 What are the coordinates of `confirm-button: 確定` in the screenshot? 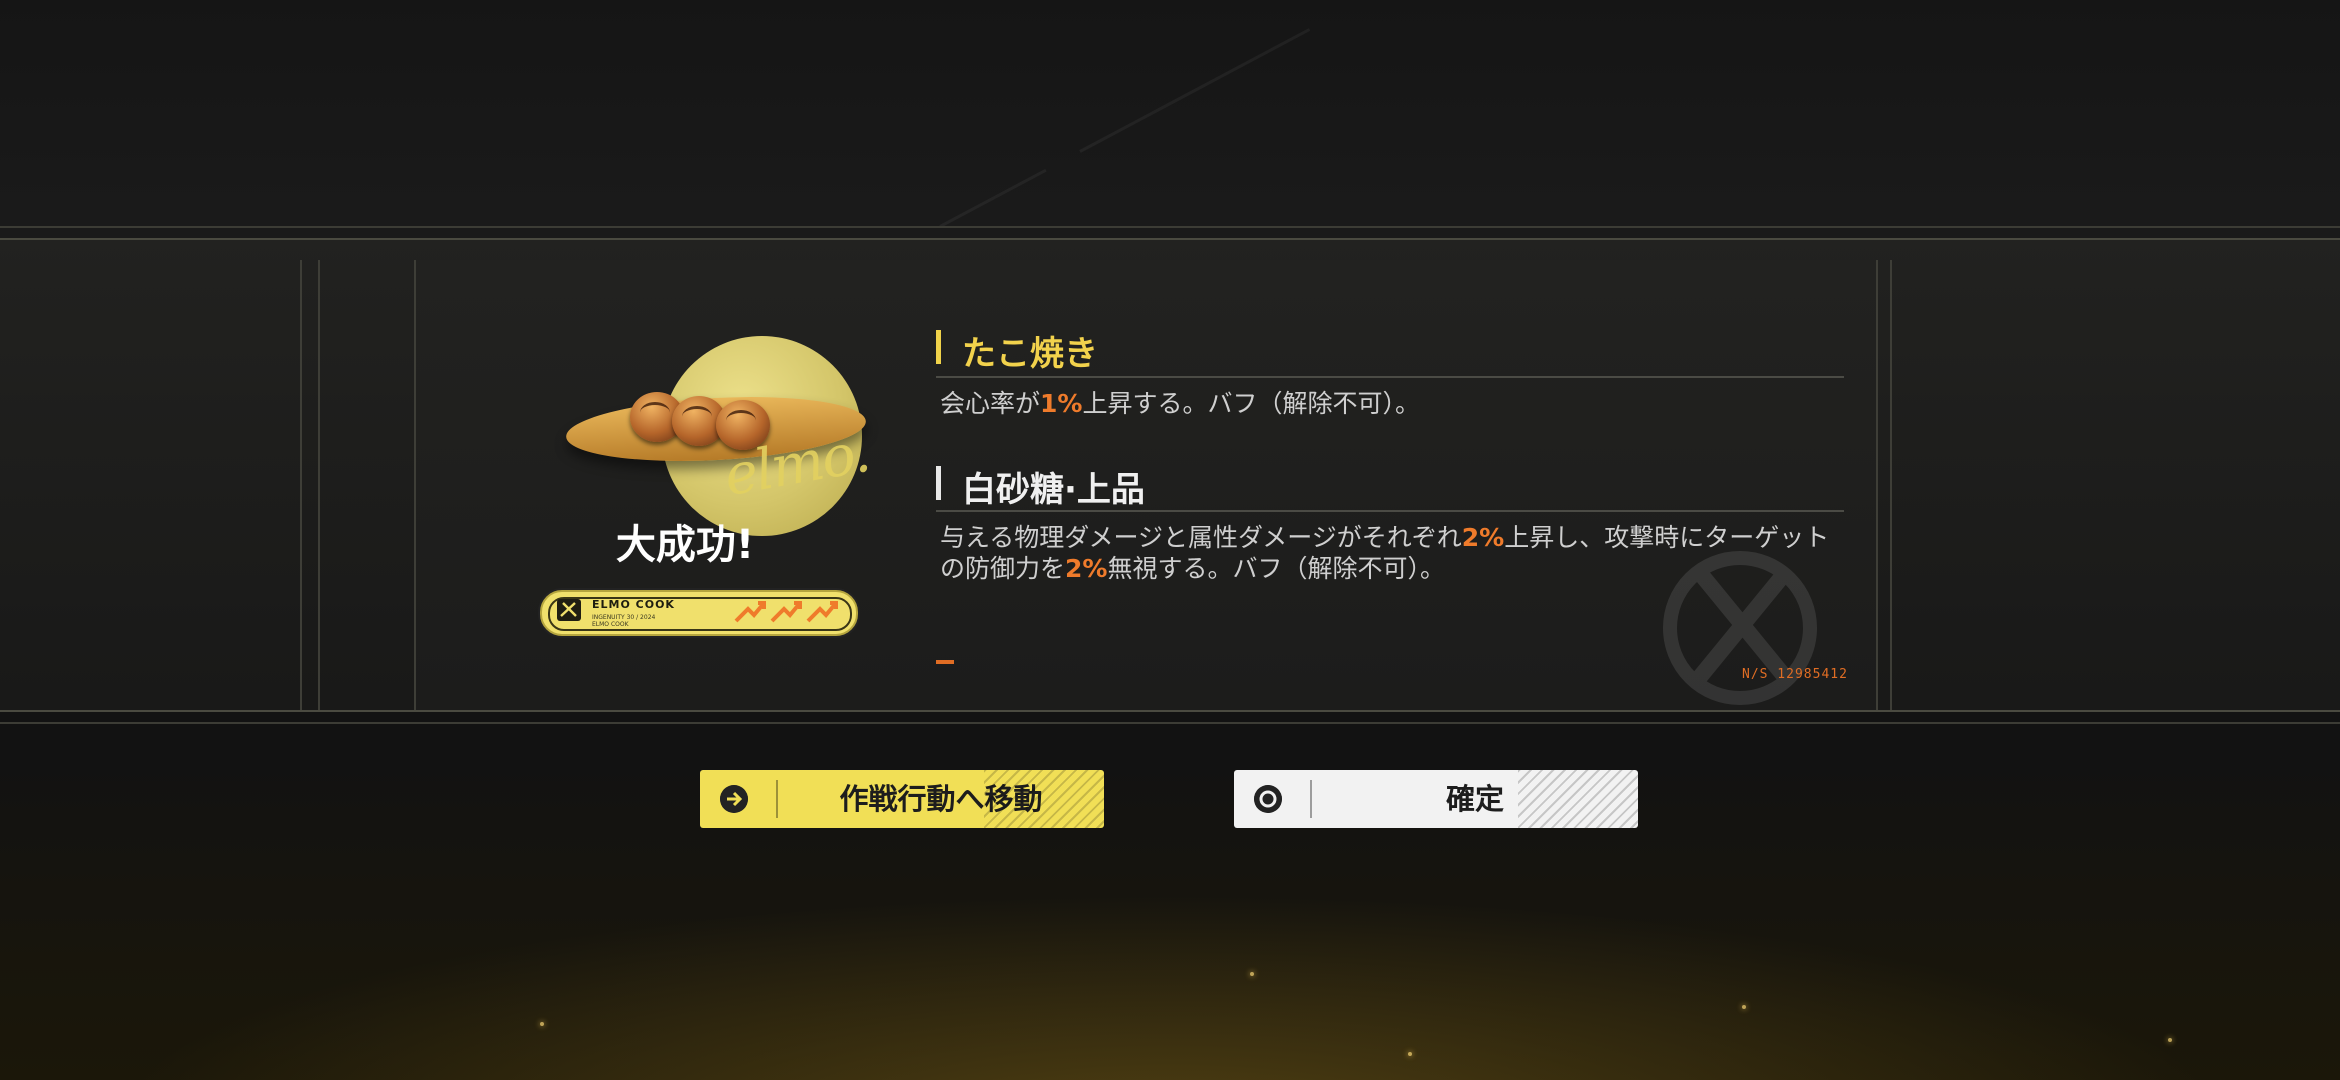 It's located at (1436, 799).